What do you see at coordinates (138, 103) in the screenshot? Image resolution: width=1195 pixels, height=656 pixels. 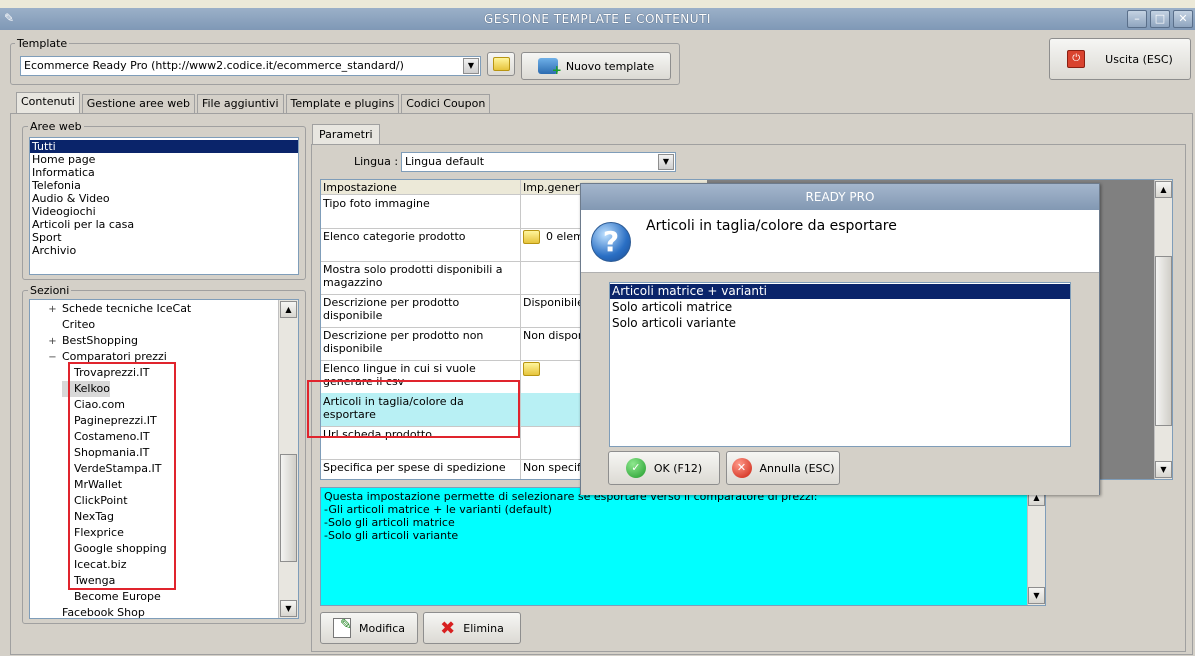 I see `tab-gestione-aree-web: Gestione aree web` at bounding box center [138, 103].